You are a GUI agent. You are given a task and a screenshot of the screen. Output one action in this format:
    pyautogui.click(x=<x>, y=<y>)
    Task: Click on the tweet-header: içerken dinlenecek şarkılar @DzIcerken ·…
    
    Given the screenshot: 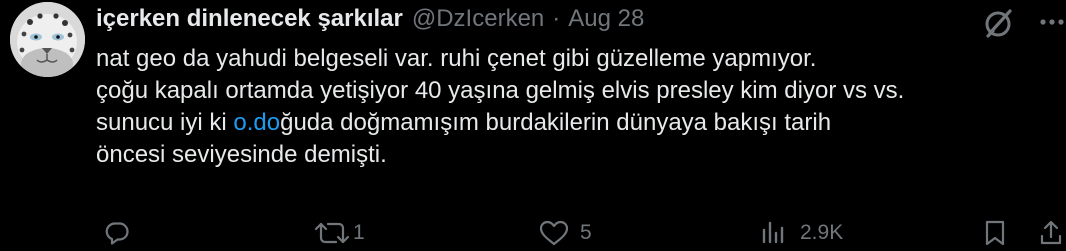 What is the action you would take?
    pyautogui.click(x=370, y=19)
    